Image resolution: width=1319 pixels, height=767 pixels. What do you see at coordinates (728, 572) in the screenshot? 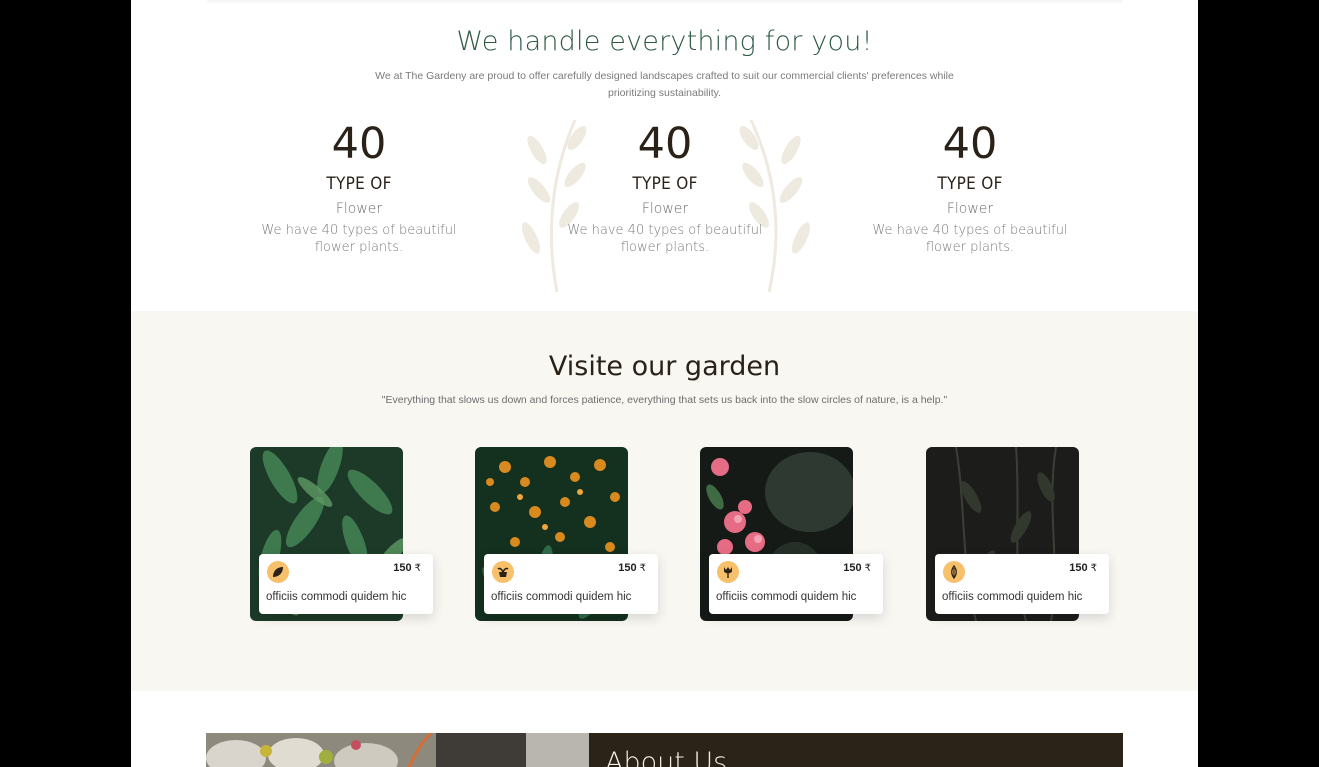
I see `tulip-icon` at bounding box center [728, 572].